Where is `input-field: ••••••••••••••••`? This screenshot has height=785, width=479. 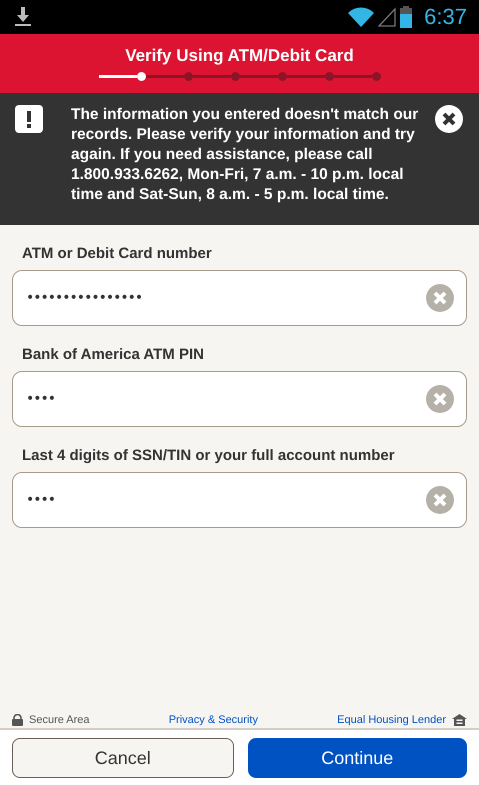
input-field: •••••••••••••••• is located at coordinates (239, 298).